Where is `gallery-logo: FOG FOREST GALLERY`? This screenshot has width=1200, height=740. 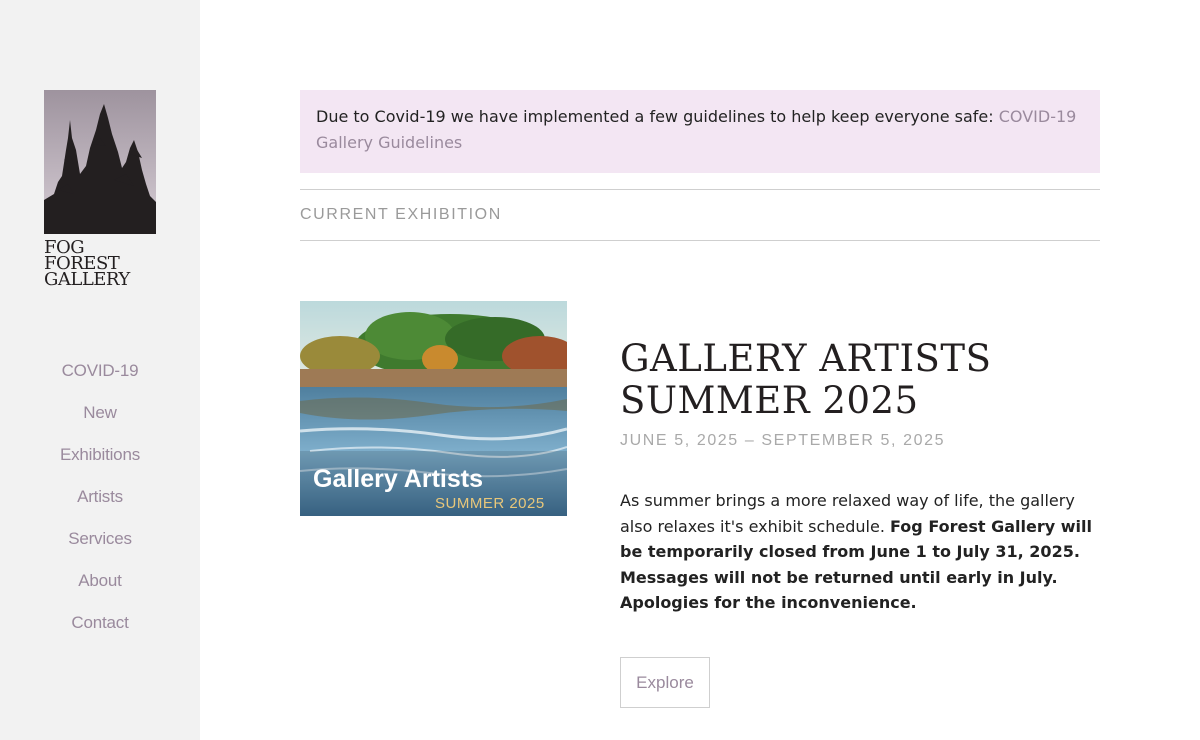 gallery-logo: FOG FOREST GALLERY is located at coordinates (100, 190).